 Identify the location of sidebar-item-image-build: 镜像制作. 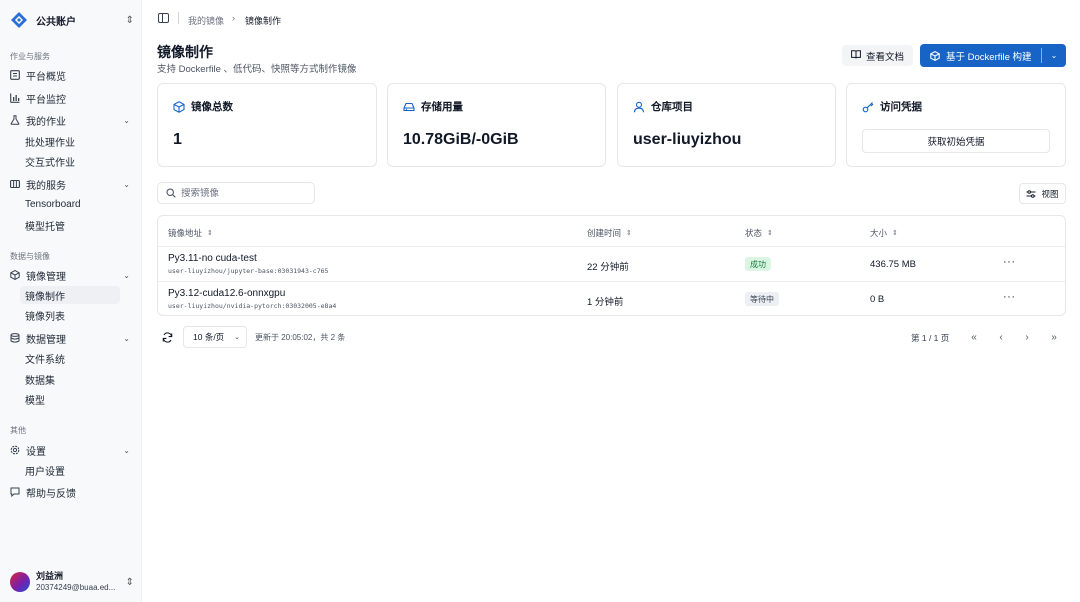
(70, 295).